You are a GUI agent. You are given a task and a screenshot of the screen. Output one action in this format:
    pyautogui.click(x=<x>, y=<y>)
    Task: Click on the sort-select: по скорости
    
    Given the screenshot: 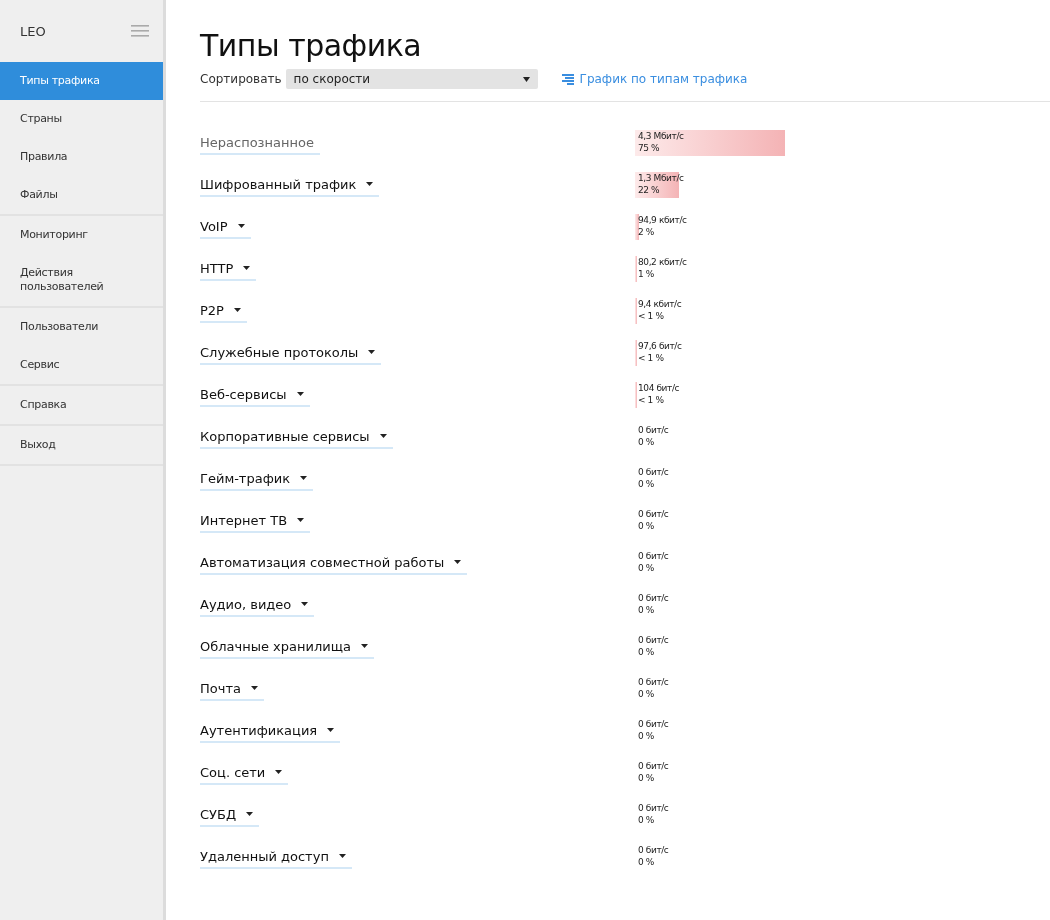 What is the action you would take?
    pyautogui.click(x=411, y=79)
    